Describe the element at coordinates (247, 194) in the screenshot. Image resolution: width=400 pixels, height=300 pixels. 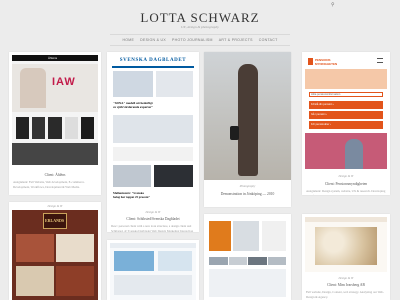
I see `card-title: Demonstration in Jönköping — 2010` at that location.